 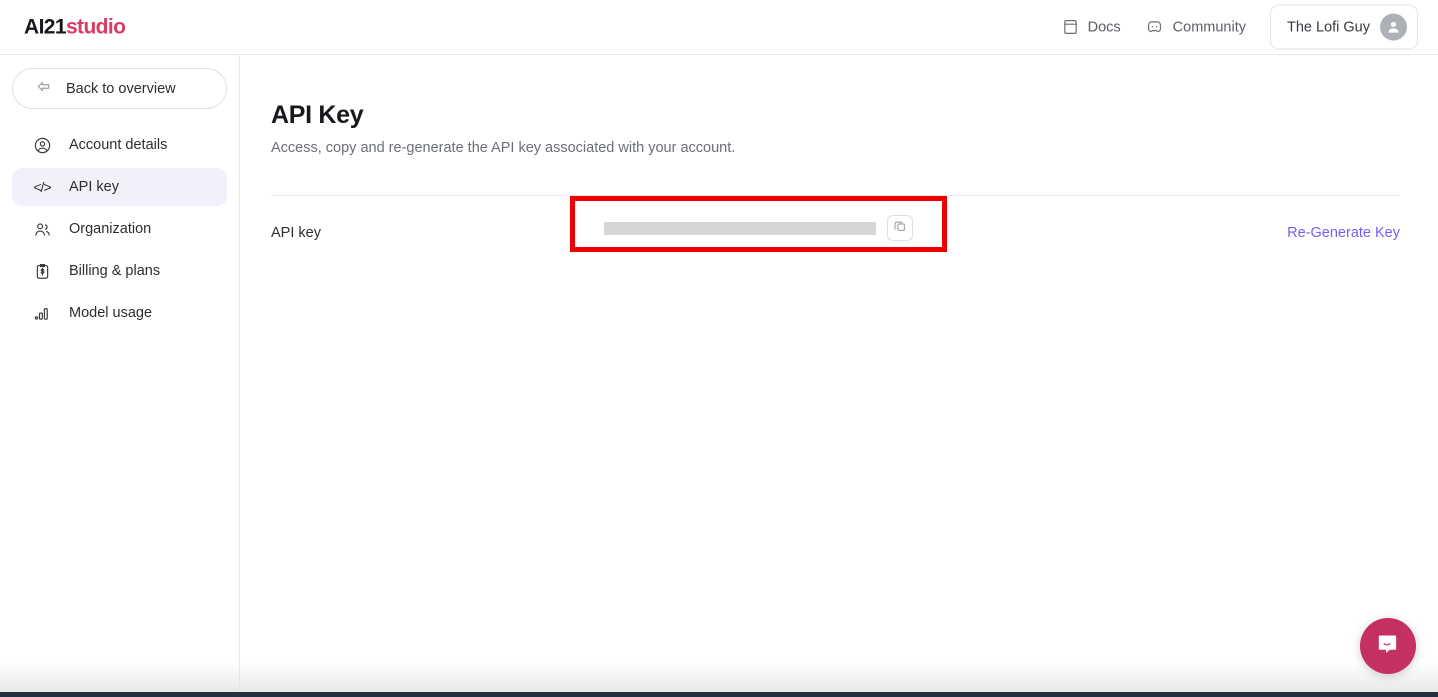 I want to click on community-link: Community, so click(x=1195, y=27).